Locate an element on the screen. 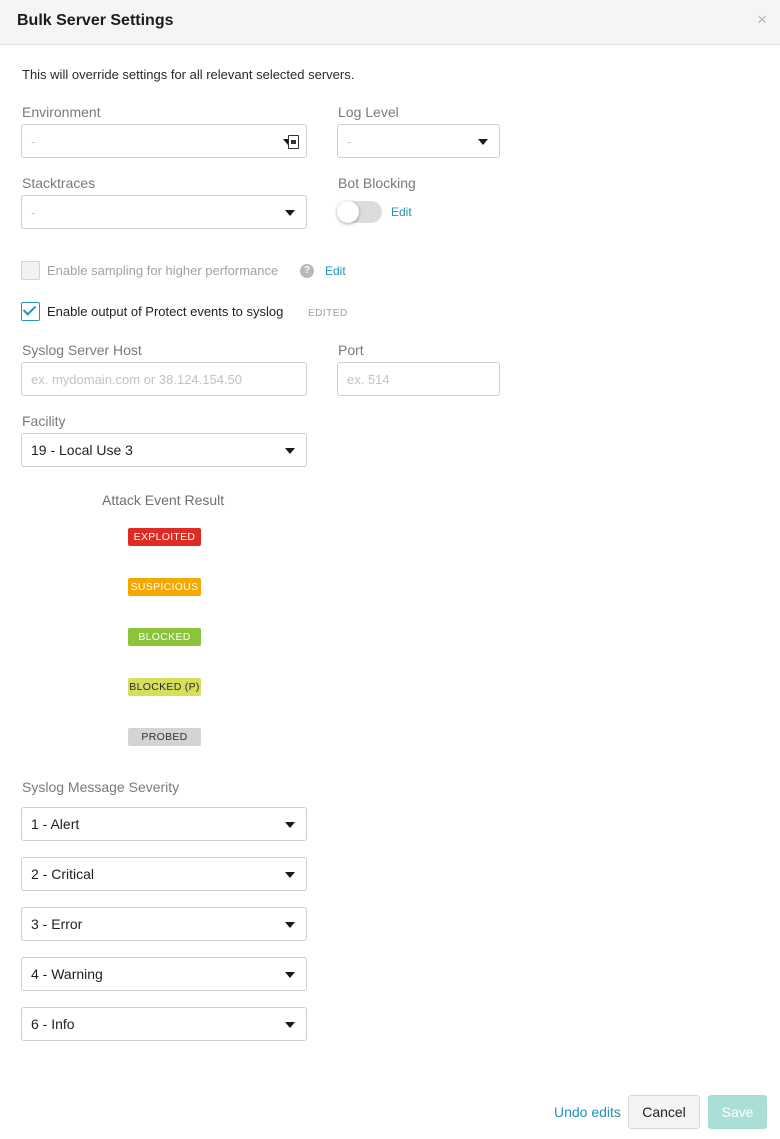 The width and height of the screenshot is (780, 1139). log-level-placeholder: - is located at coordinates (349, 141).